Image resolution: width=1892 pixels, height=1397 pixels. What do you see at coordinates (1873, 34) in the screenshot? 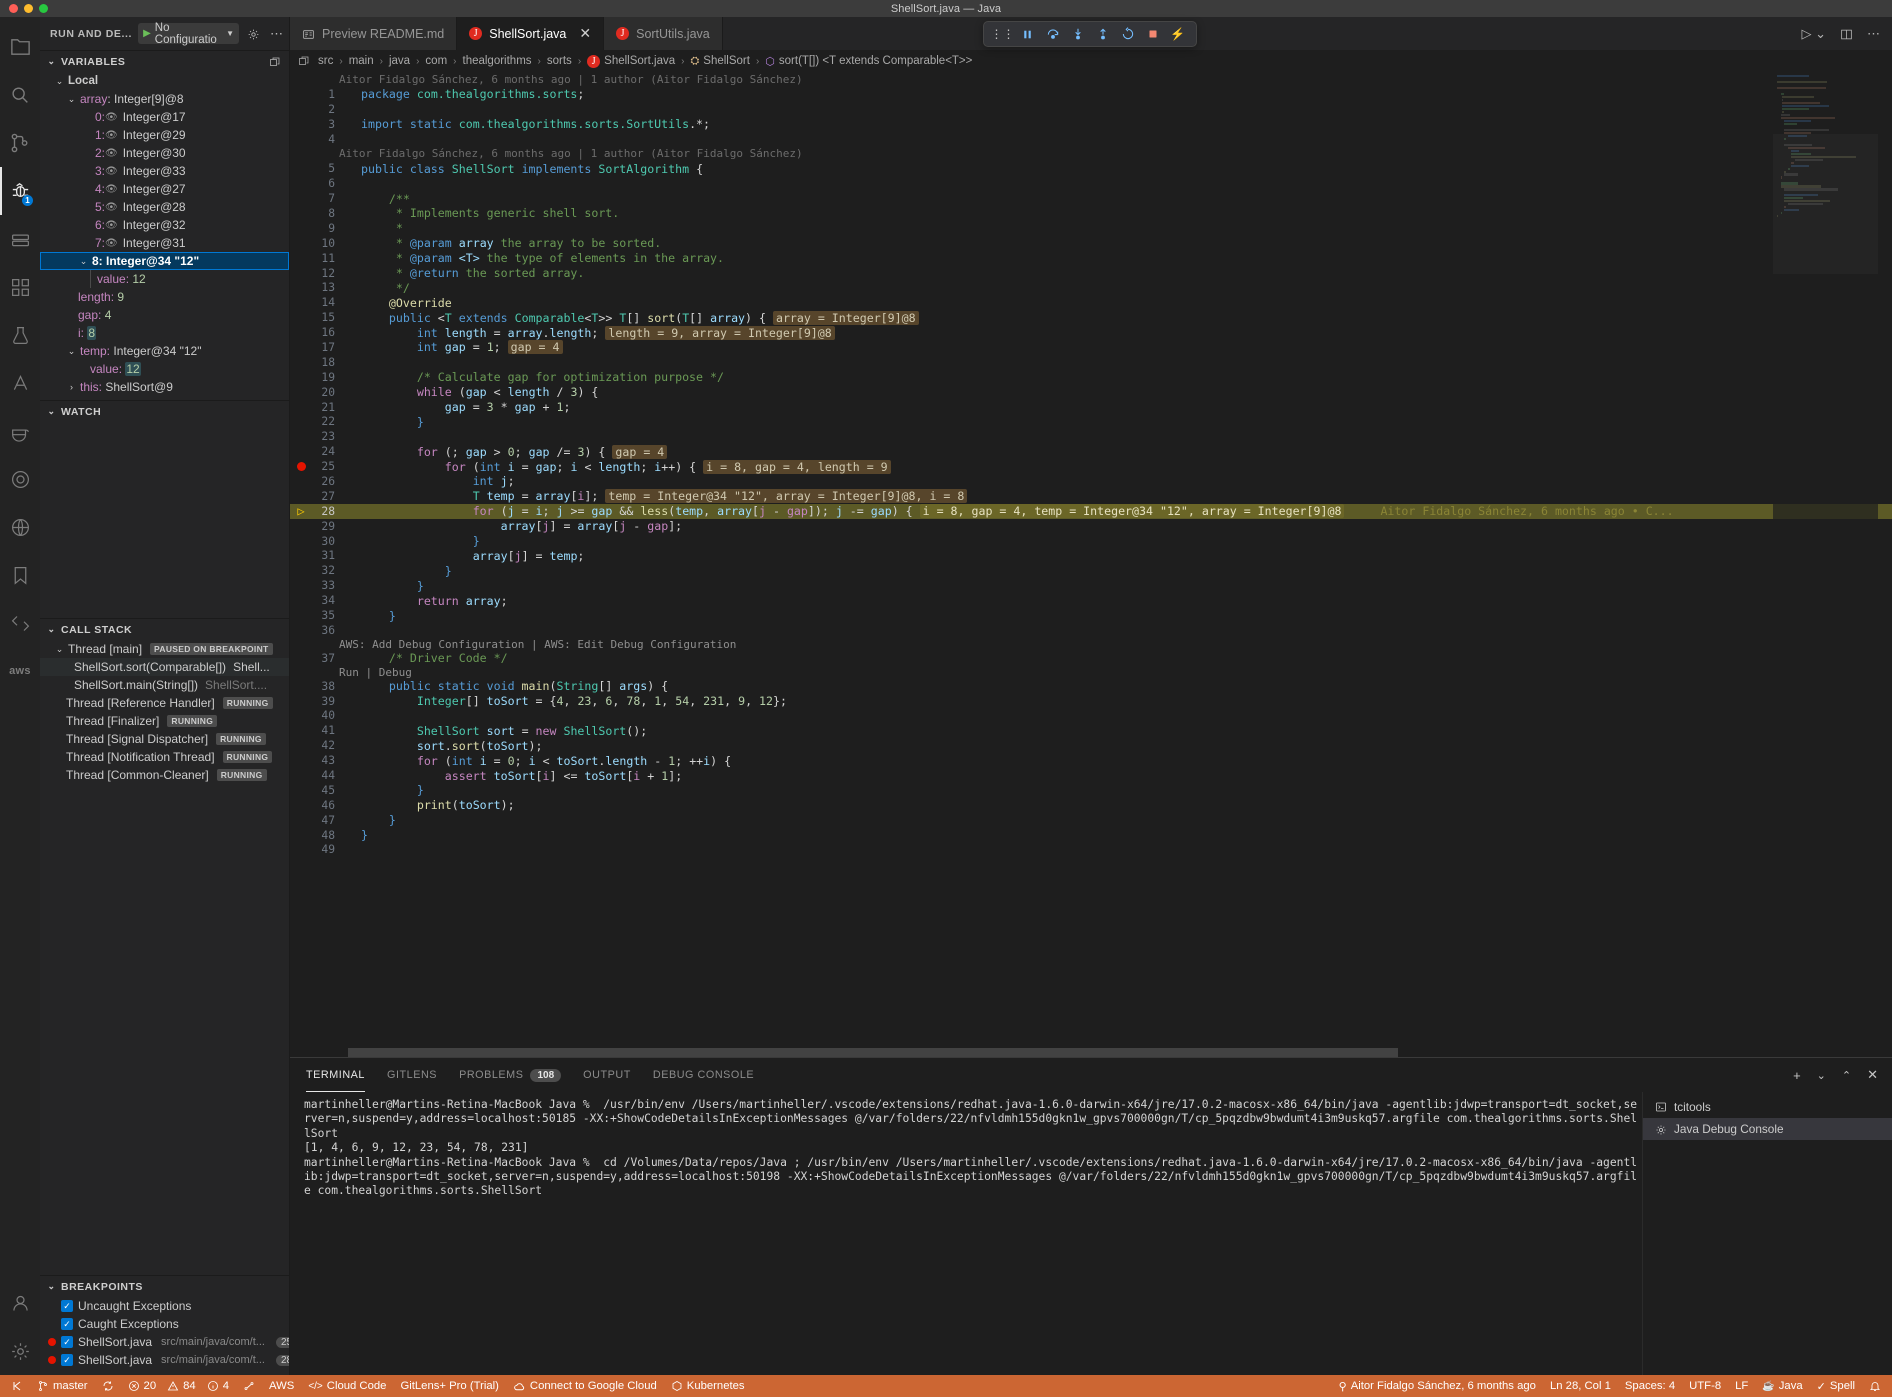
I see `more-actions-icon: ⋯` at bounding box center [1873, 34].